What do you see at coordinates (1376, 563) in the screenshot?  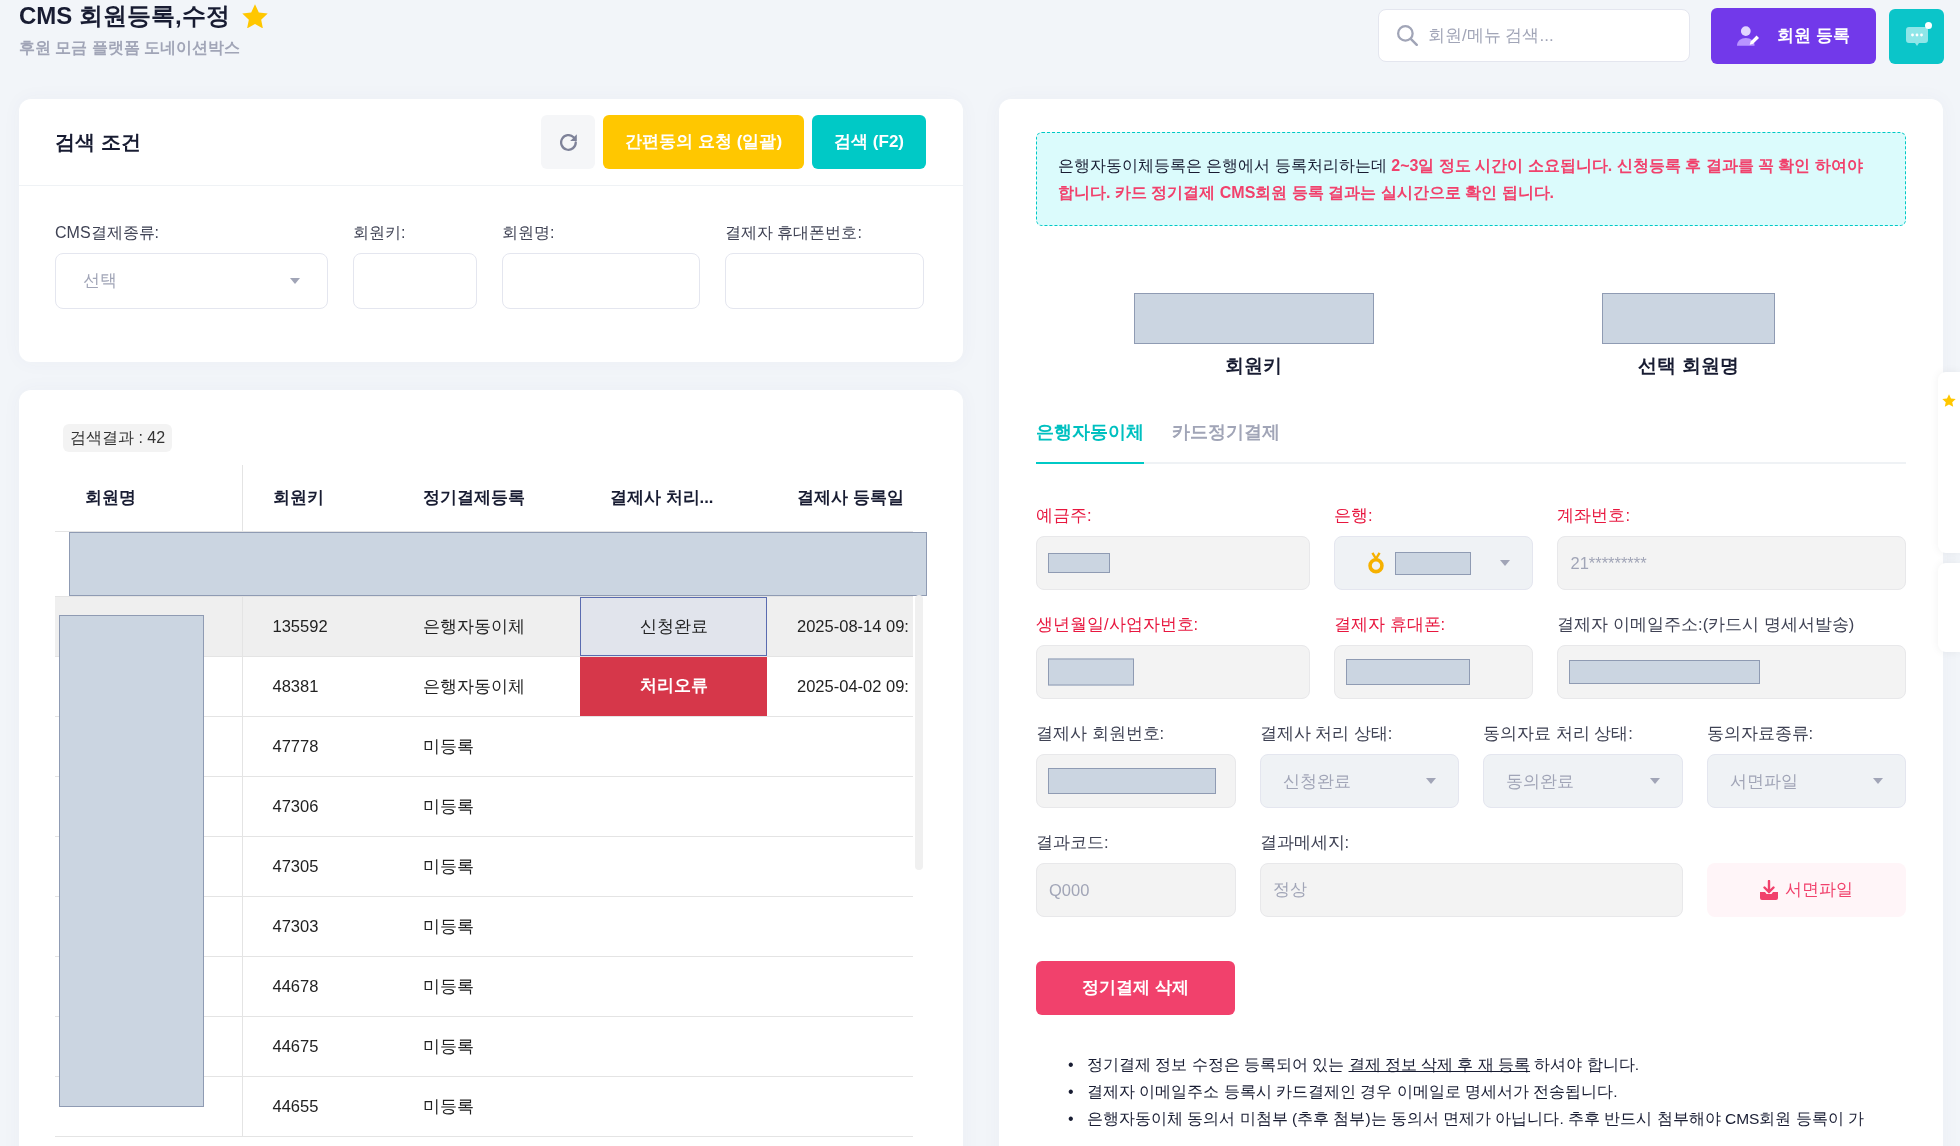 I see `medal-icon` at bounding box center [1376, 563].